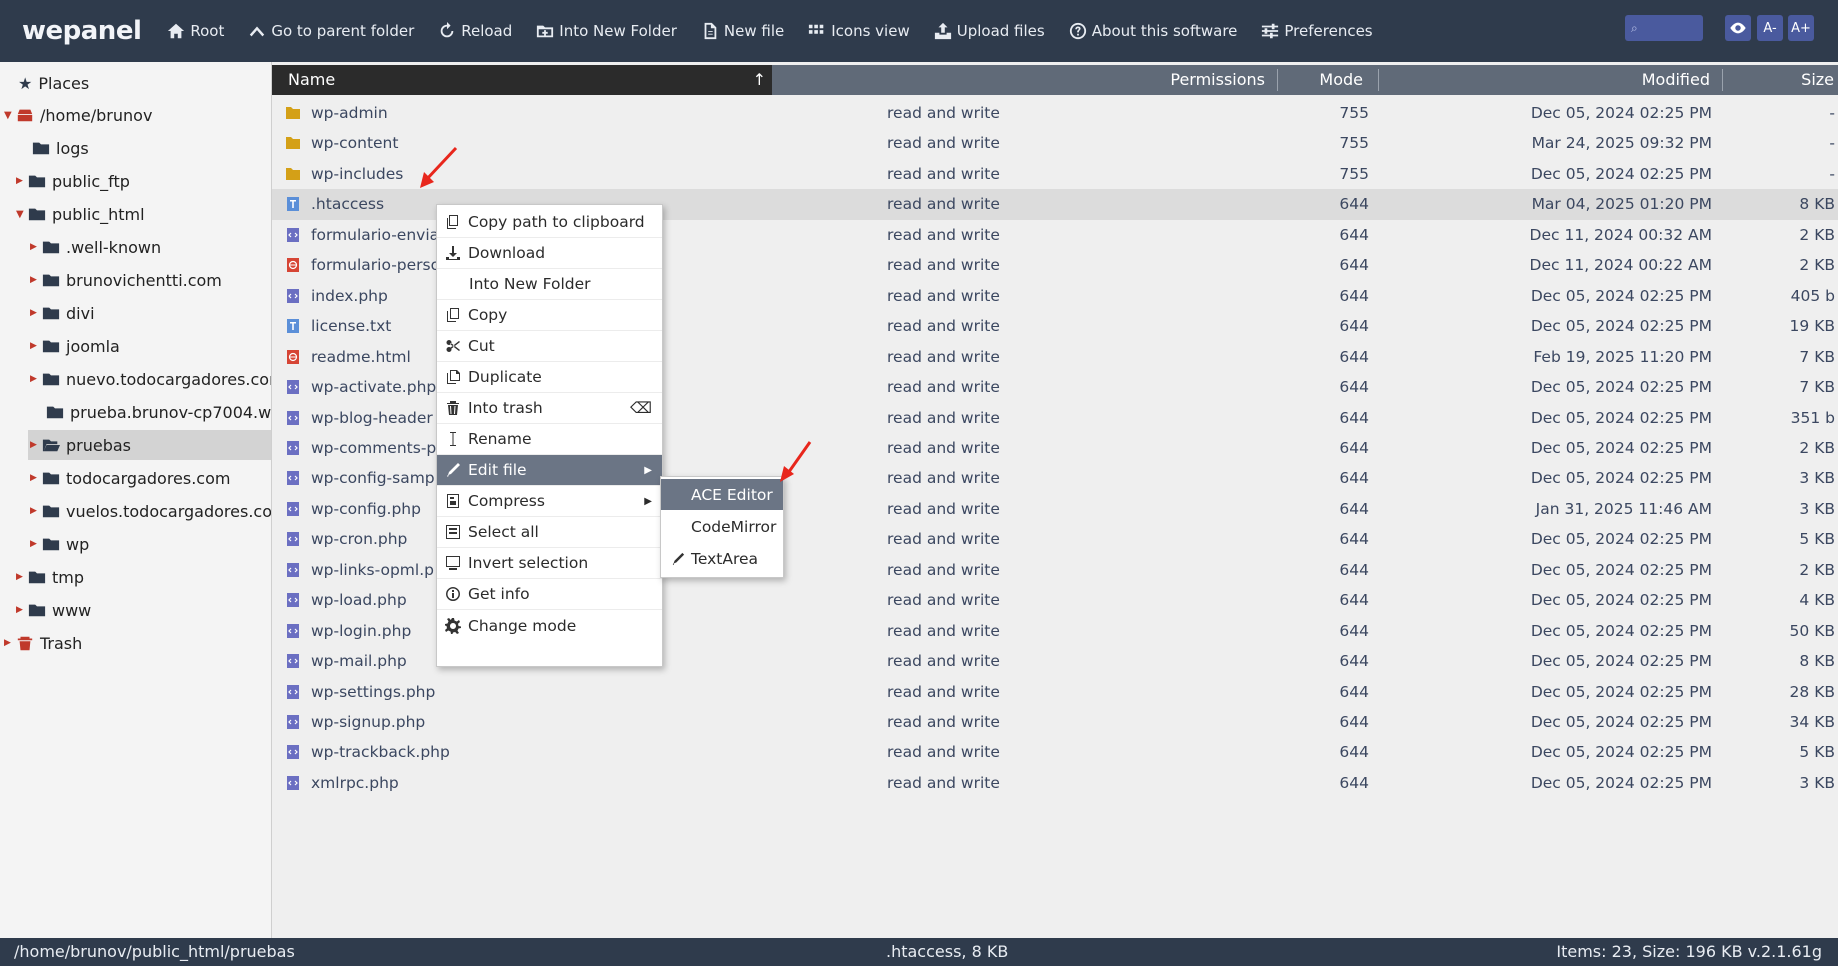 The height and width of the screenshot is (966, 1838). What do you see at coordinates (549, 222) in the screenshot?
I see `menu-copy-path: Copy path to clipboard` at bounding box center [549, 222].